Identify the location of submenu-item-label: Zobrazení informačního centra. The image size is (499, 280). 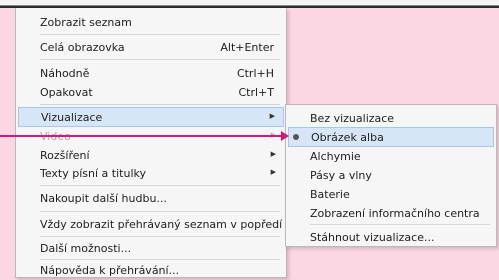
(395, 213).